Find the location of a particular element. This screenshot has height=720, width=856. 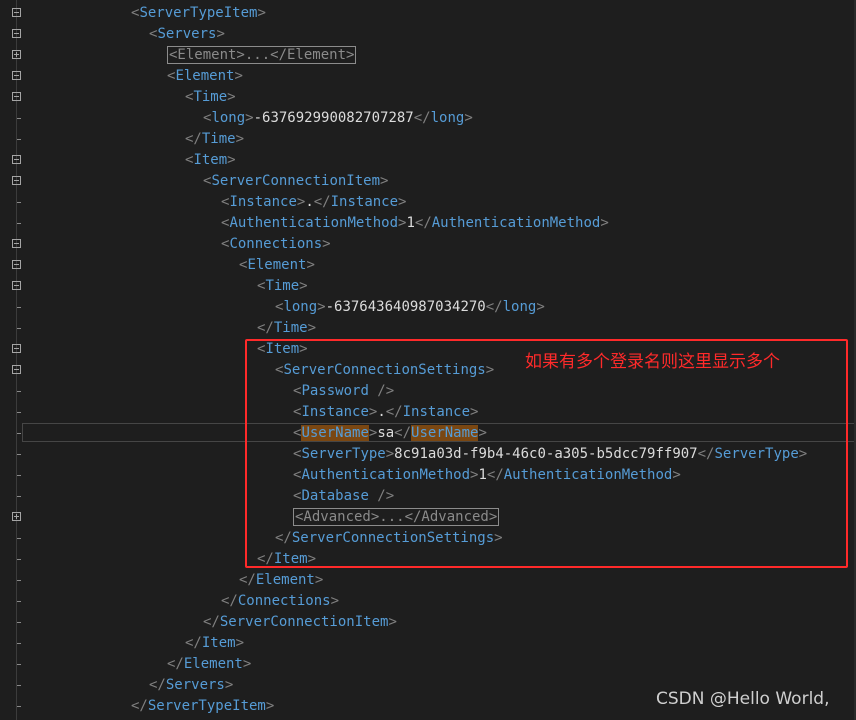

code-line: <Instance>.</Instance> is located at coordinates (428, 202).